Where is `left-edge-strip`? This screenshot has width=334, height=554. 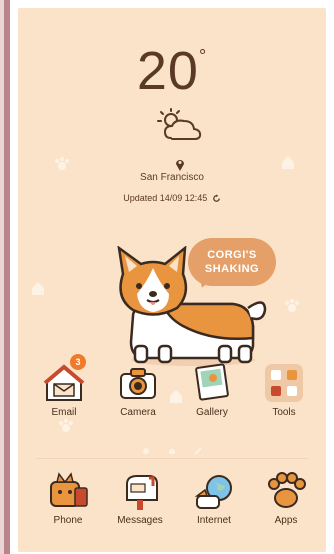 left-edge-strip is located at coordinates (5, 277).